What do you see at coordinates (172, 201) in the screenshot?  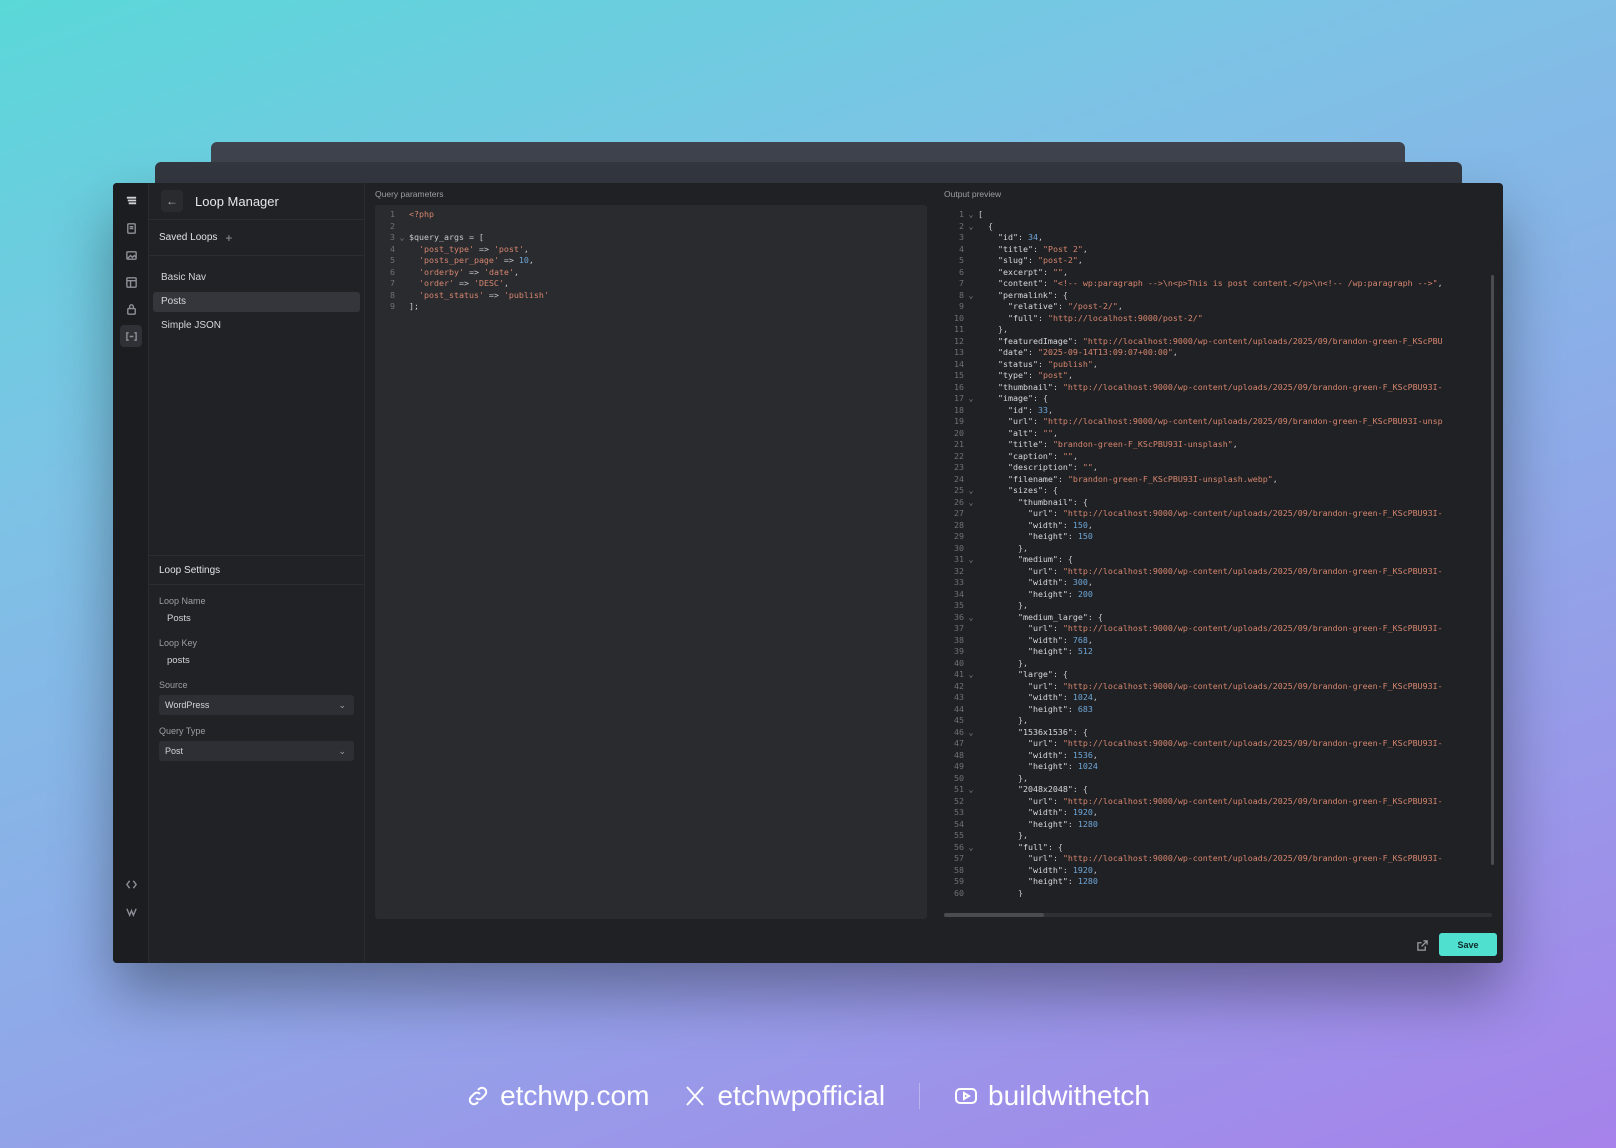 I see `back-button: ←` at bounding box center [172, 201].